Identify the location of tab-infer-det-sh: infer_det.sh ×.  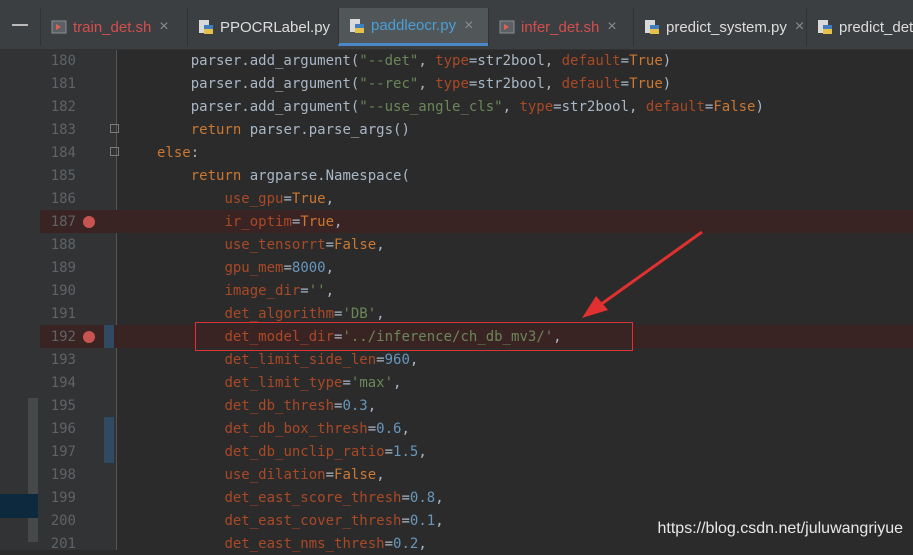
(560, 27).